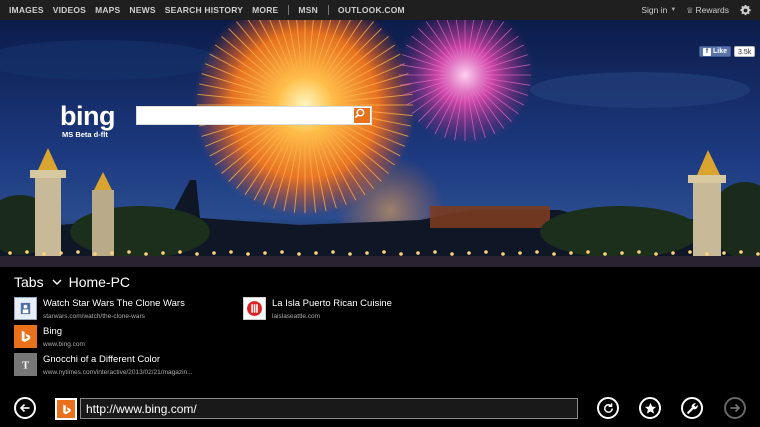 The image size is (760, 427). Describe the element at coordinates (265, 10) in the screenshot. I see `nav-more: MORE` at that location.